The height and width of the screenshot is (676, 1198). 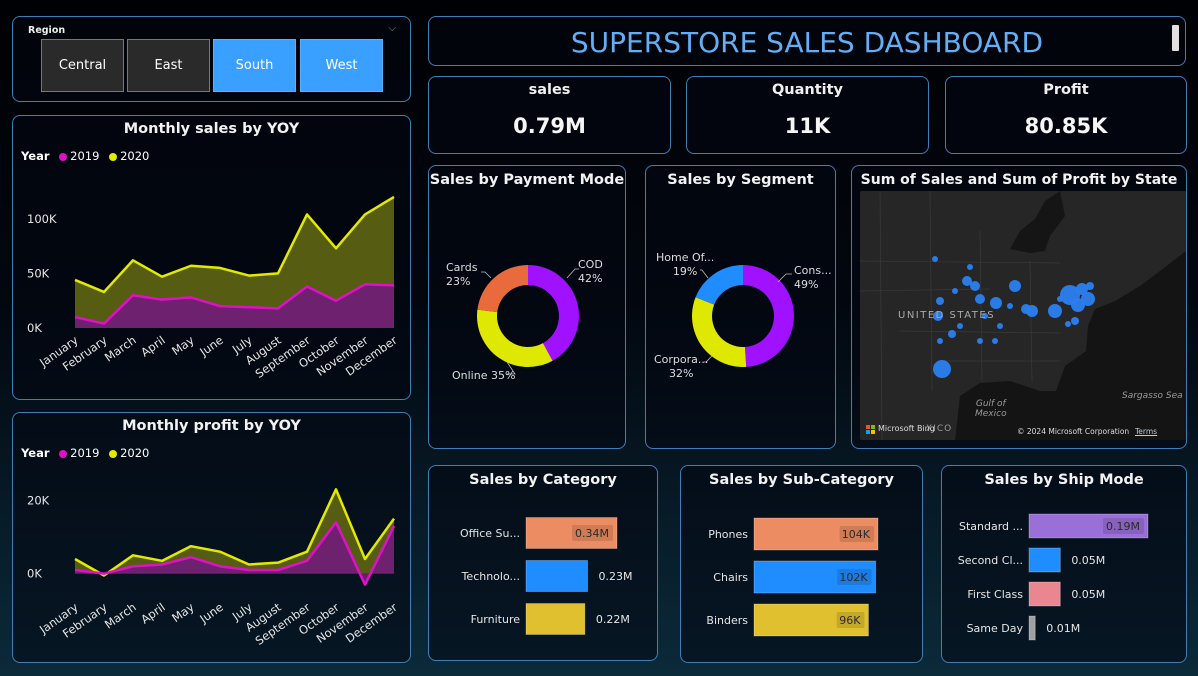 I want to click on kpi-value: 11K, so click(x=807, y=126).